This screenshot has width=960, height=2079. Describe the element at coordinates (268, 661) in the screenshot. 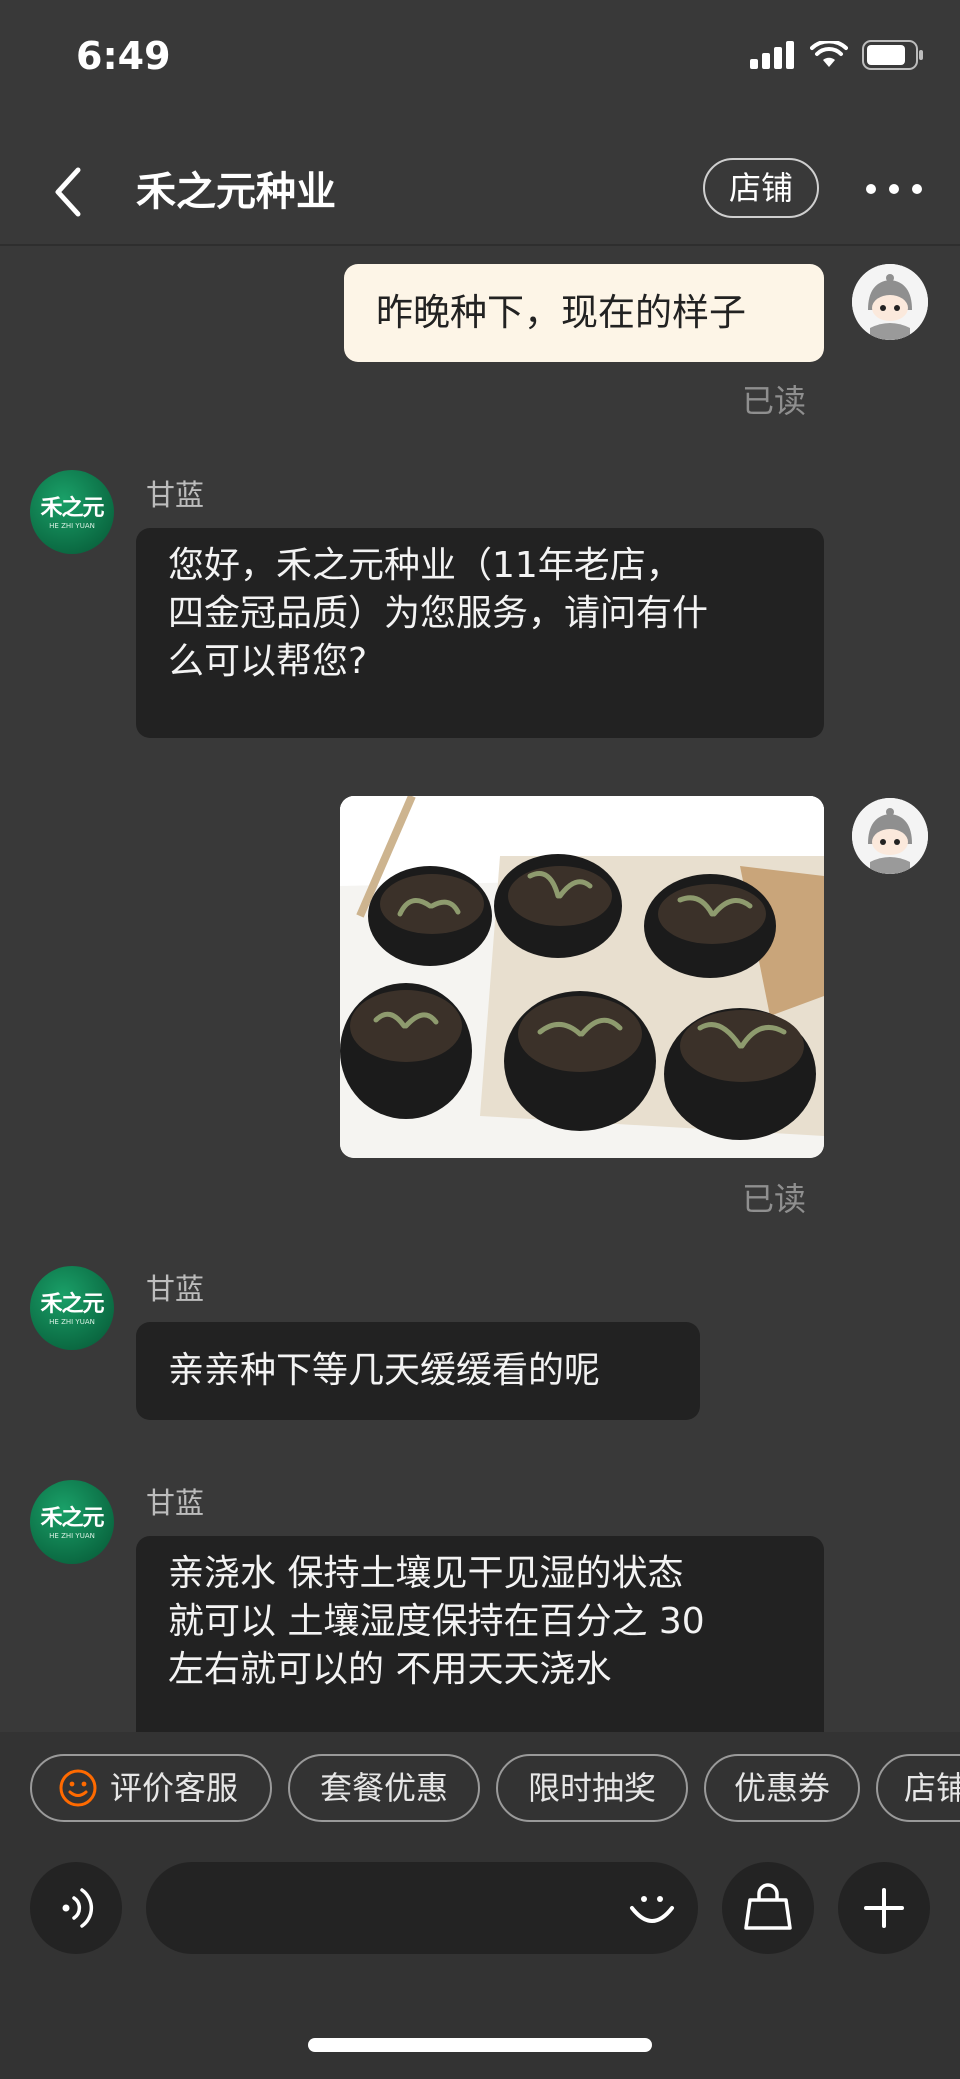

I see `message-line: 么可以帮您?` at that location.